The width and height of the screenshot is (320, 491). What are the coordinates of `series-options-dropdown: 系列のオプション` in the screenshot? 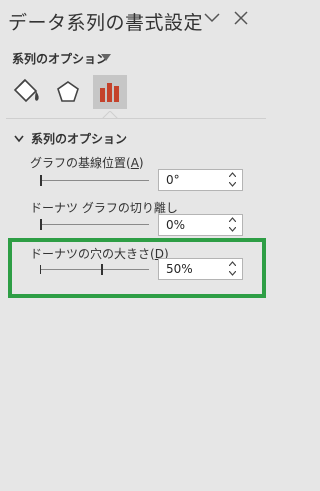 It's located at (60, 58).